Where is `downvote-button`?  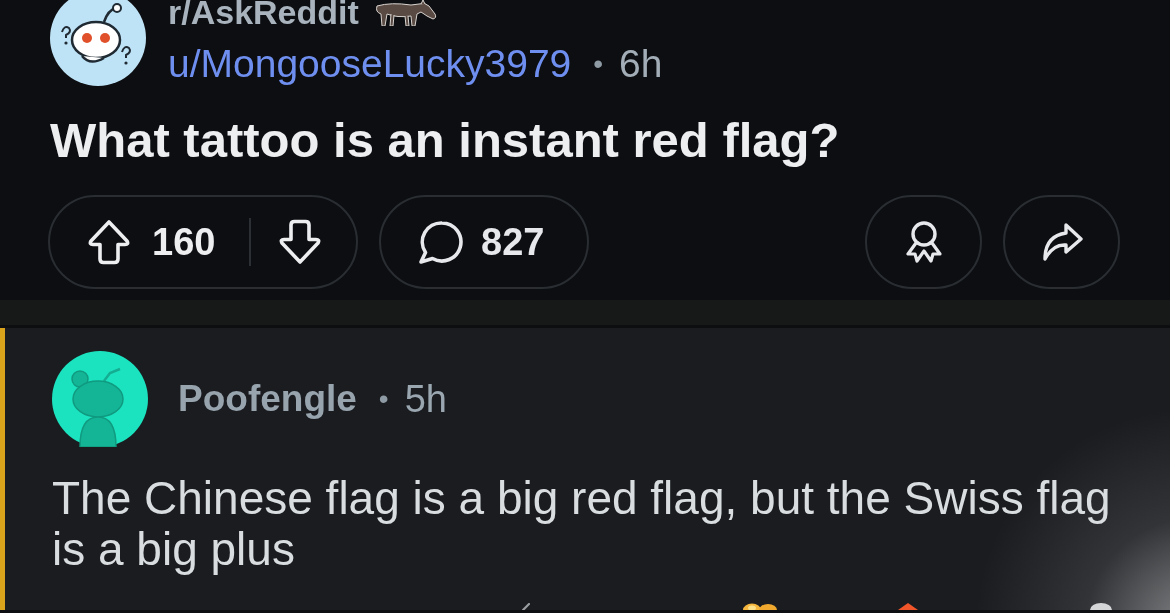 downvote-button is located at coordinates (300, 242).